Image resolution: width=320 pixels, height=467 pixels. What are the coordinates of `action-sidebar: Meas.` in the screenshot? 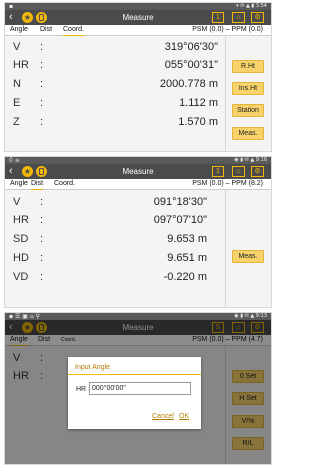 It's located at (248, 248).